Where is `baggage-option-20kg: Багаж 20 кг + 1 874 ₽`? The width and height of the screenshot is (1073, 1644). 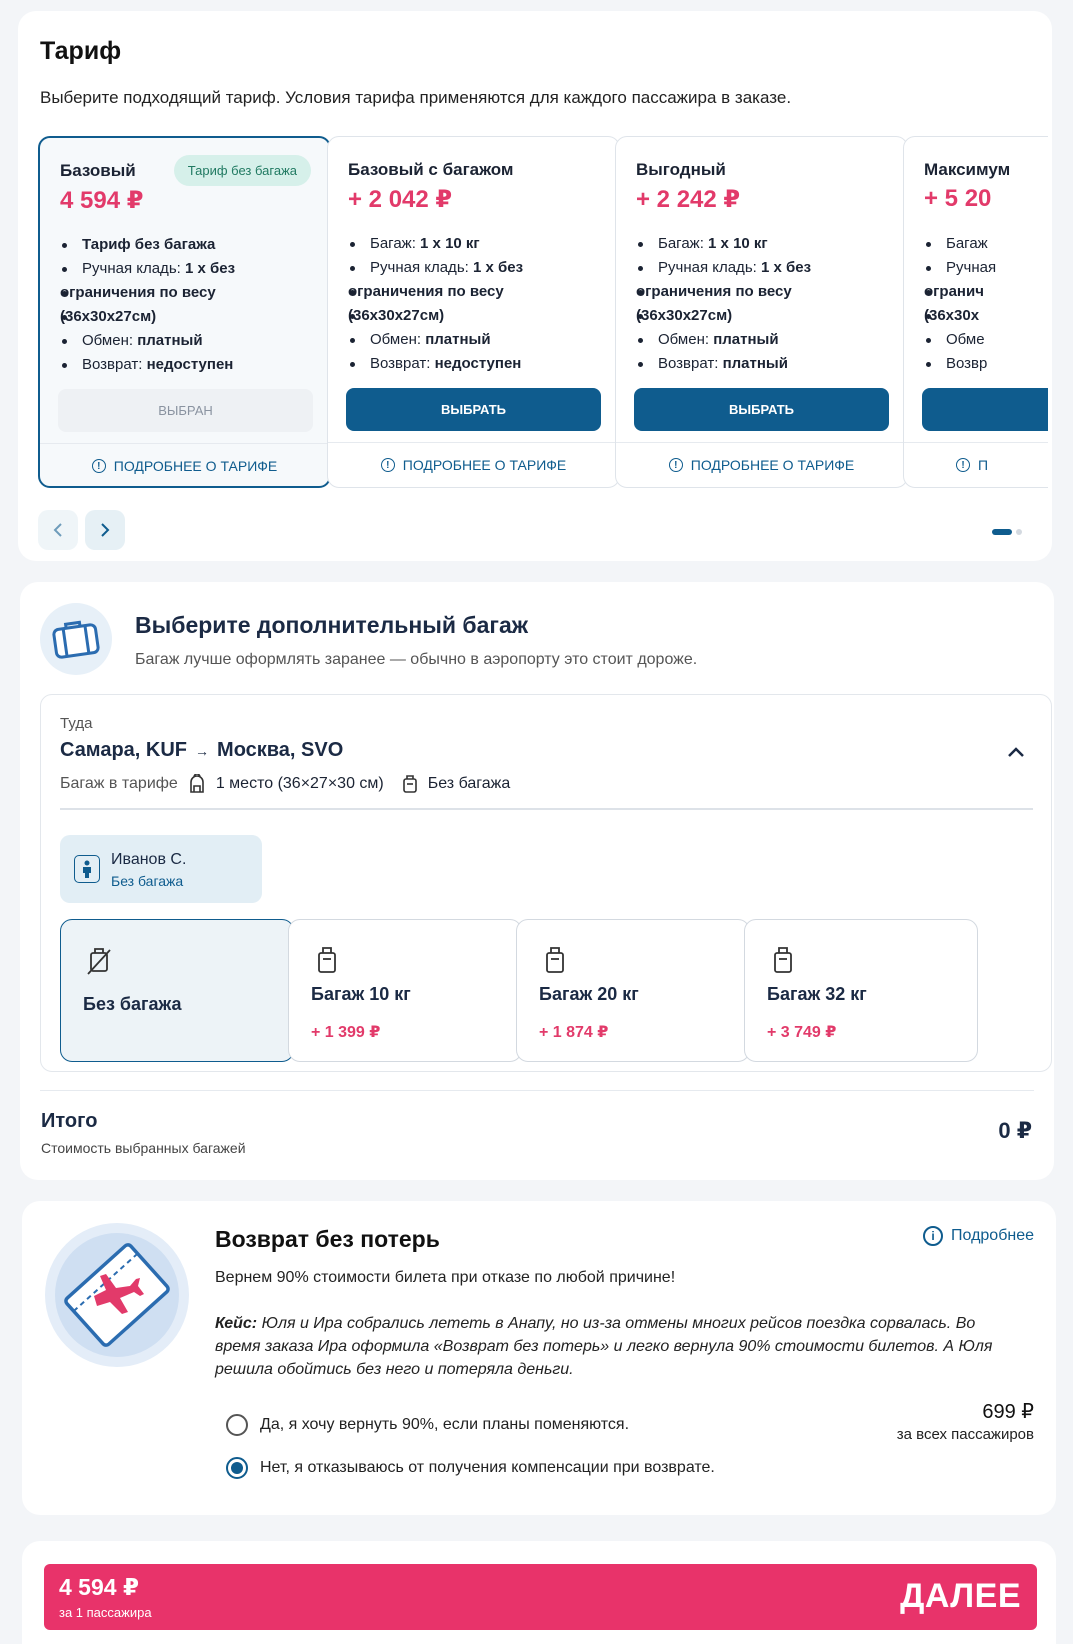 baggage-option-20kg: Багаж 20 кг + 1 874 ₽ is located at coordinates (633, 990).